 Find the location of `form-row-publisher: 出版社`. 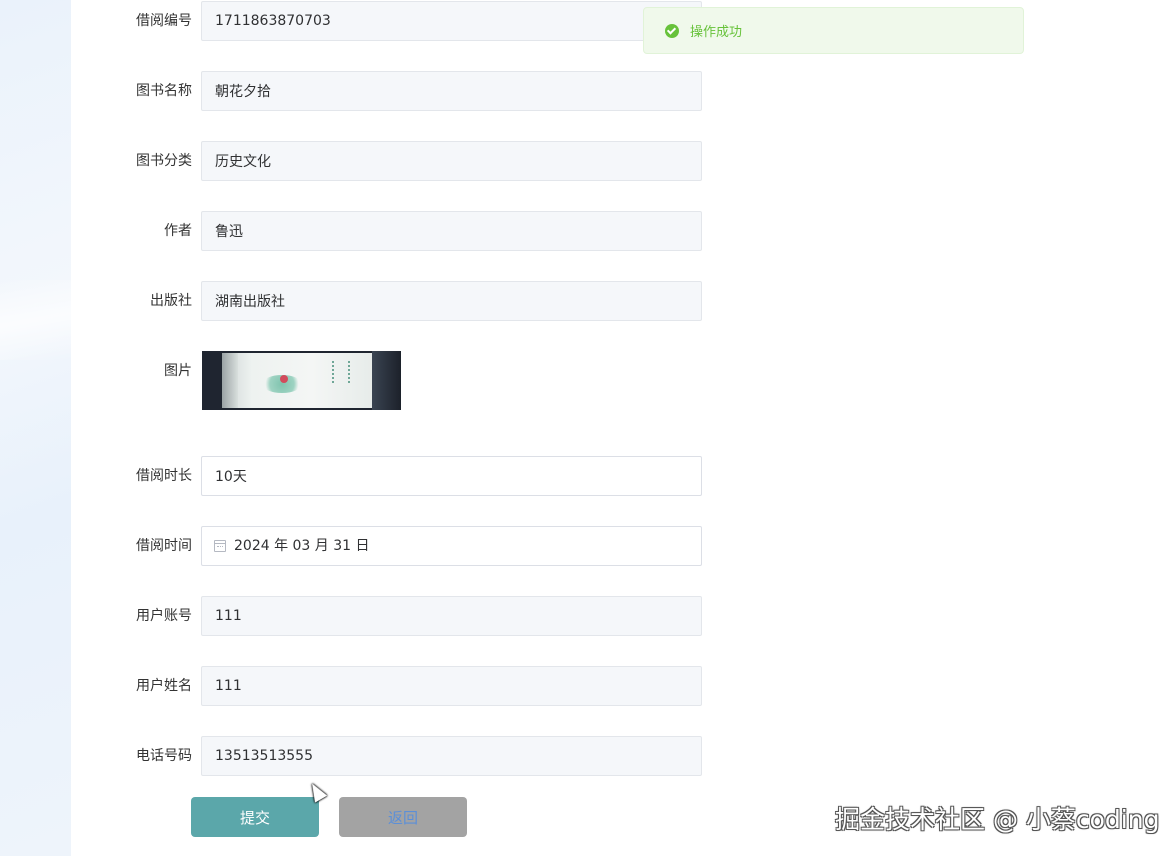

form-row-publisher: 出版社 is located at coordinates (355, 301).